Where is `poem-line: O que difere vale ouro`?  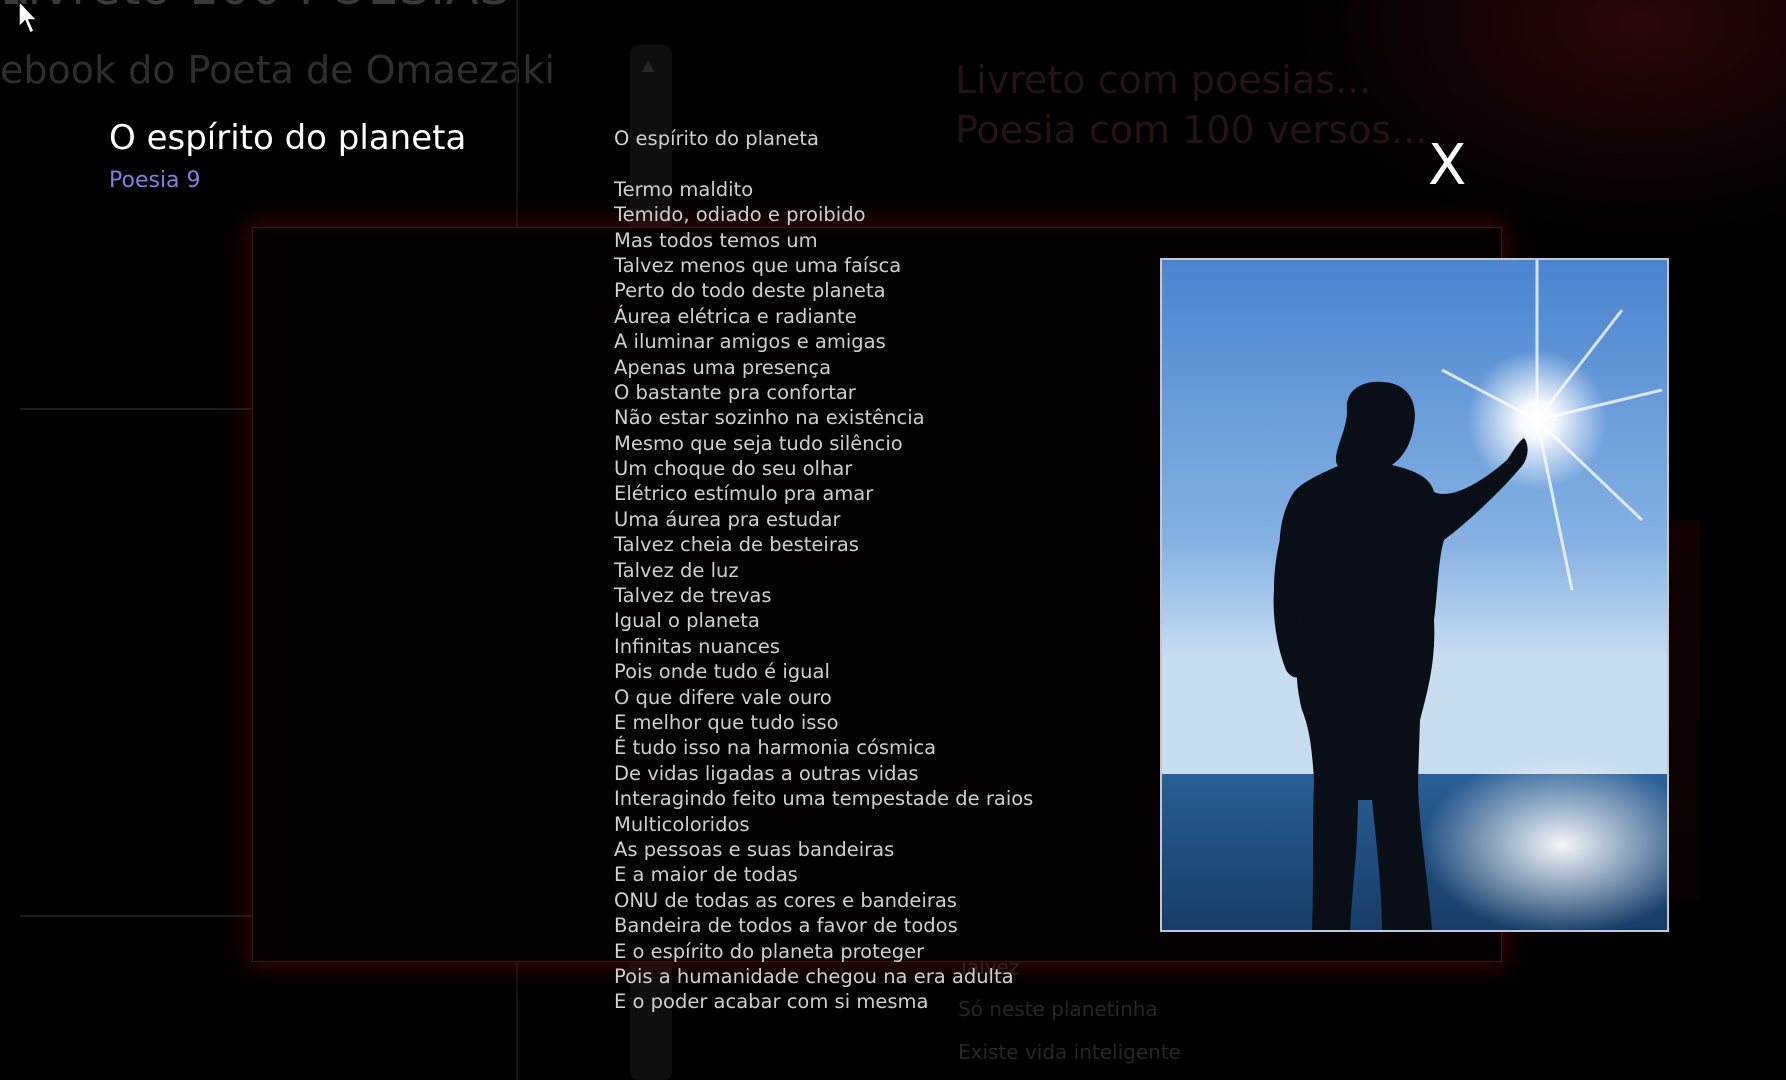
poem-line: O que difere vale ouro is located at coordinates (723, 697).